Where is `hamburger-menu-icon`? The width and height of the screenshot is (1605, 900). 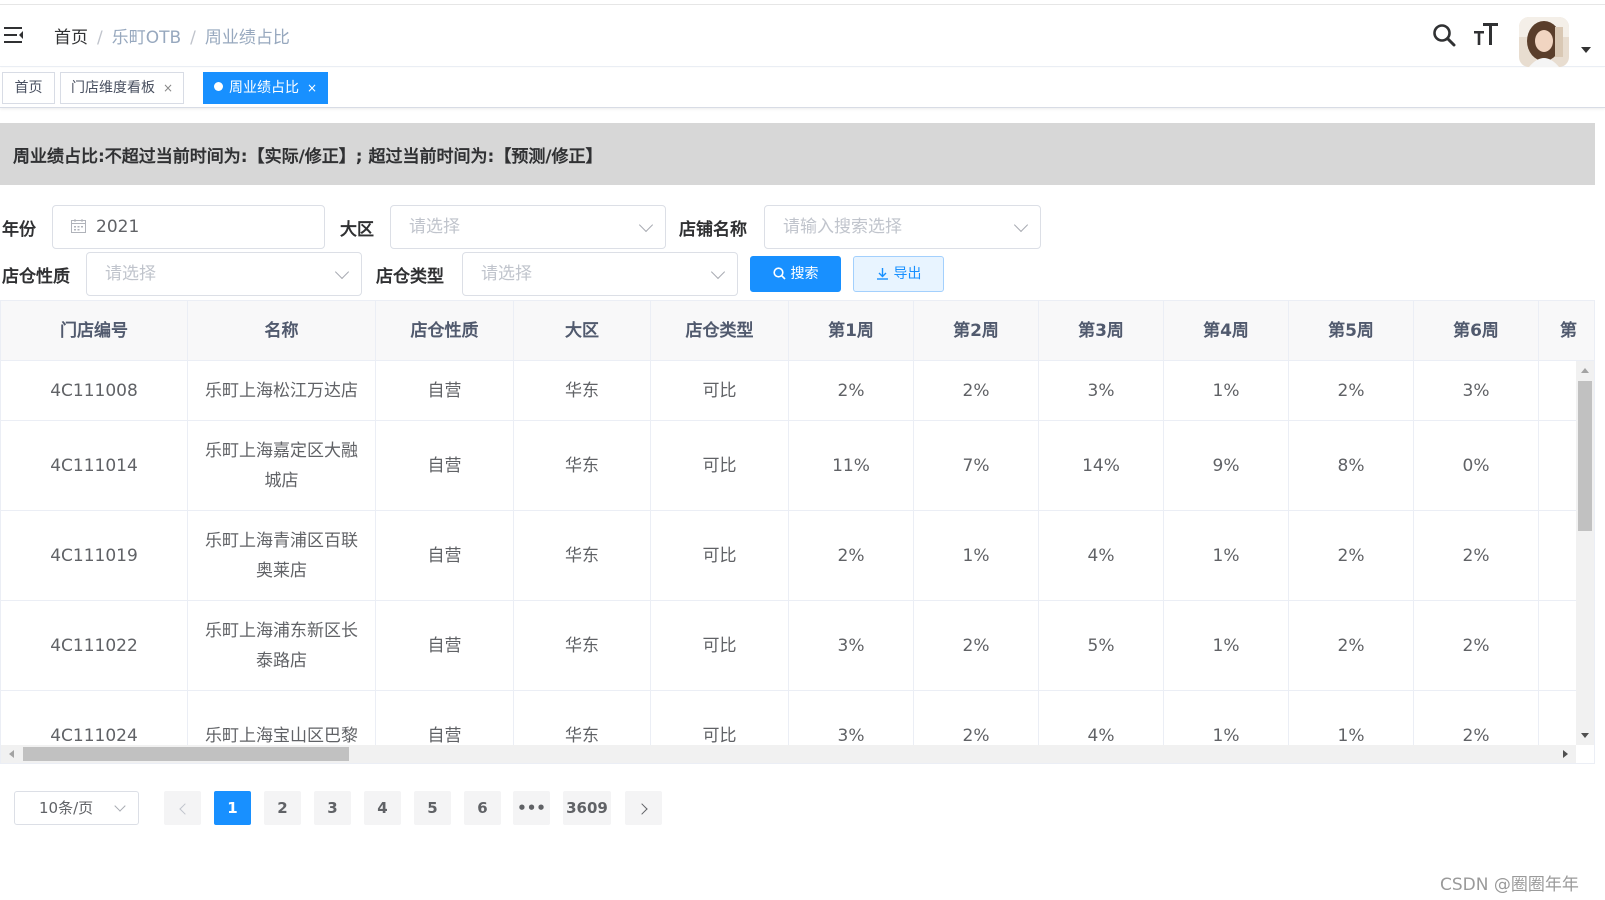 hamburger-menu-icon is located at coordinates (14, 35).